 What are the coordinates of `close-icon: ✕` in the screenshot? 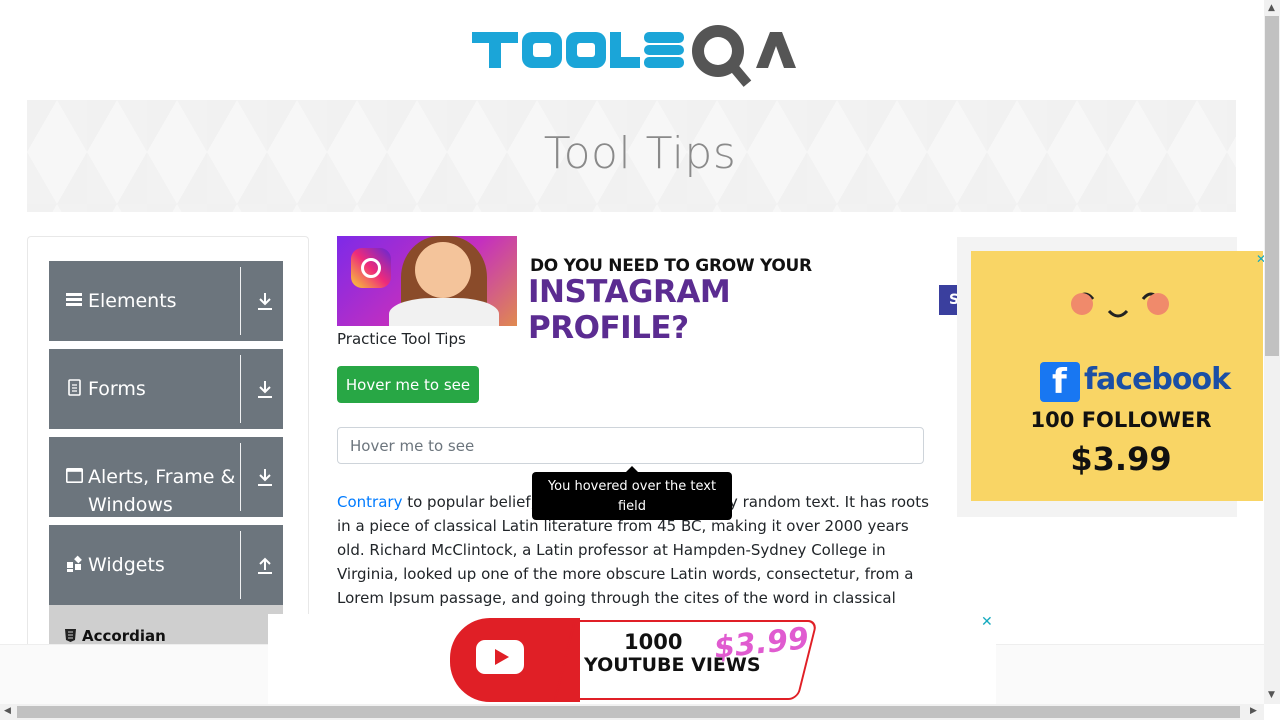 It's located at (988, 622).